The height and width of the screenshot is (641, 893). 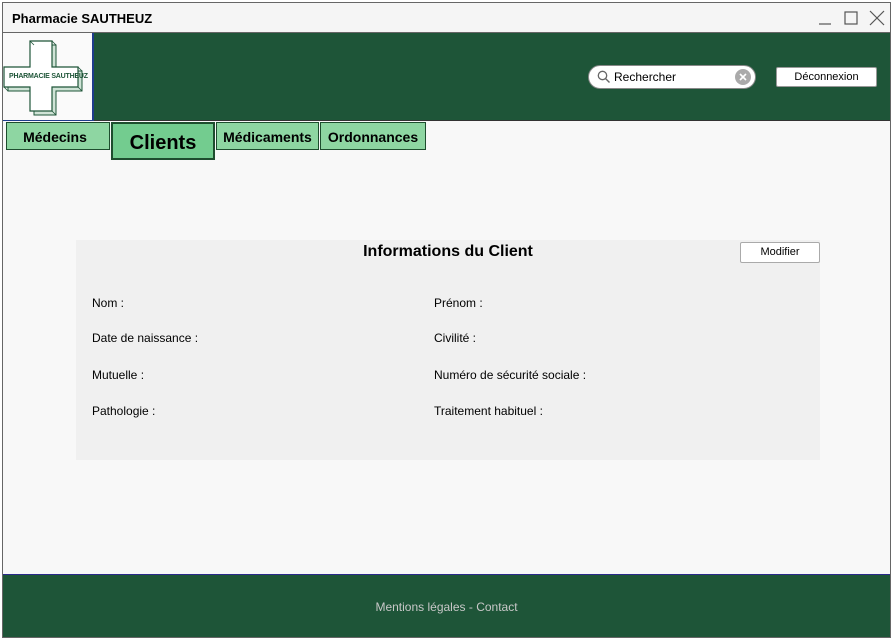 What do you see at coordinates (58, 136) in the screenshot?
I see `tab-medecins: Médecins` at bounding box center [58, 136].